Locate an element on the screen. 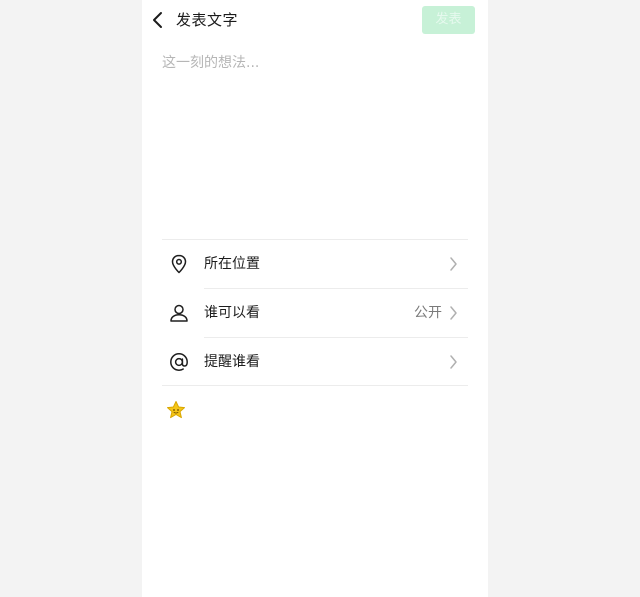  at-sign-icon is located at coordinates (179, 362).